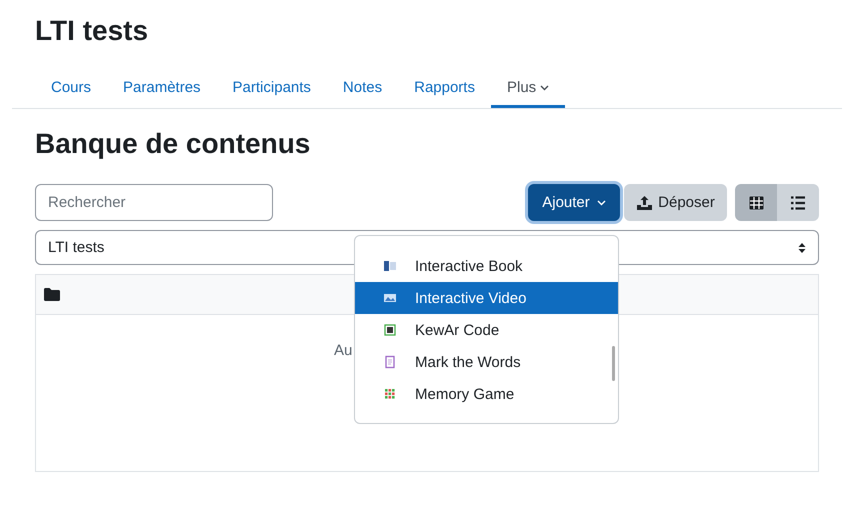 The width and height of the screenshot is (847, 523). I want to click on nav-tab: Notes, so click(362, 89).